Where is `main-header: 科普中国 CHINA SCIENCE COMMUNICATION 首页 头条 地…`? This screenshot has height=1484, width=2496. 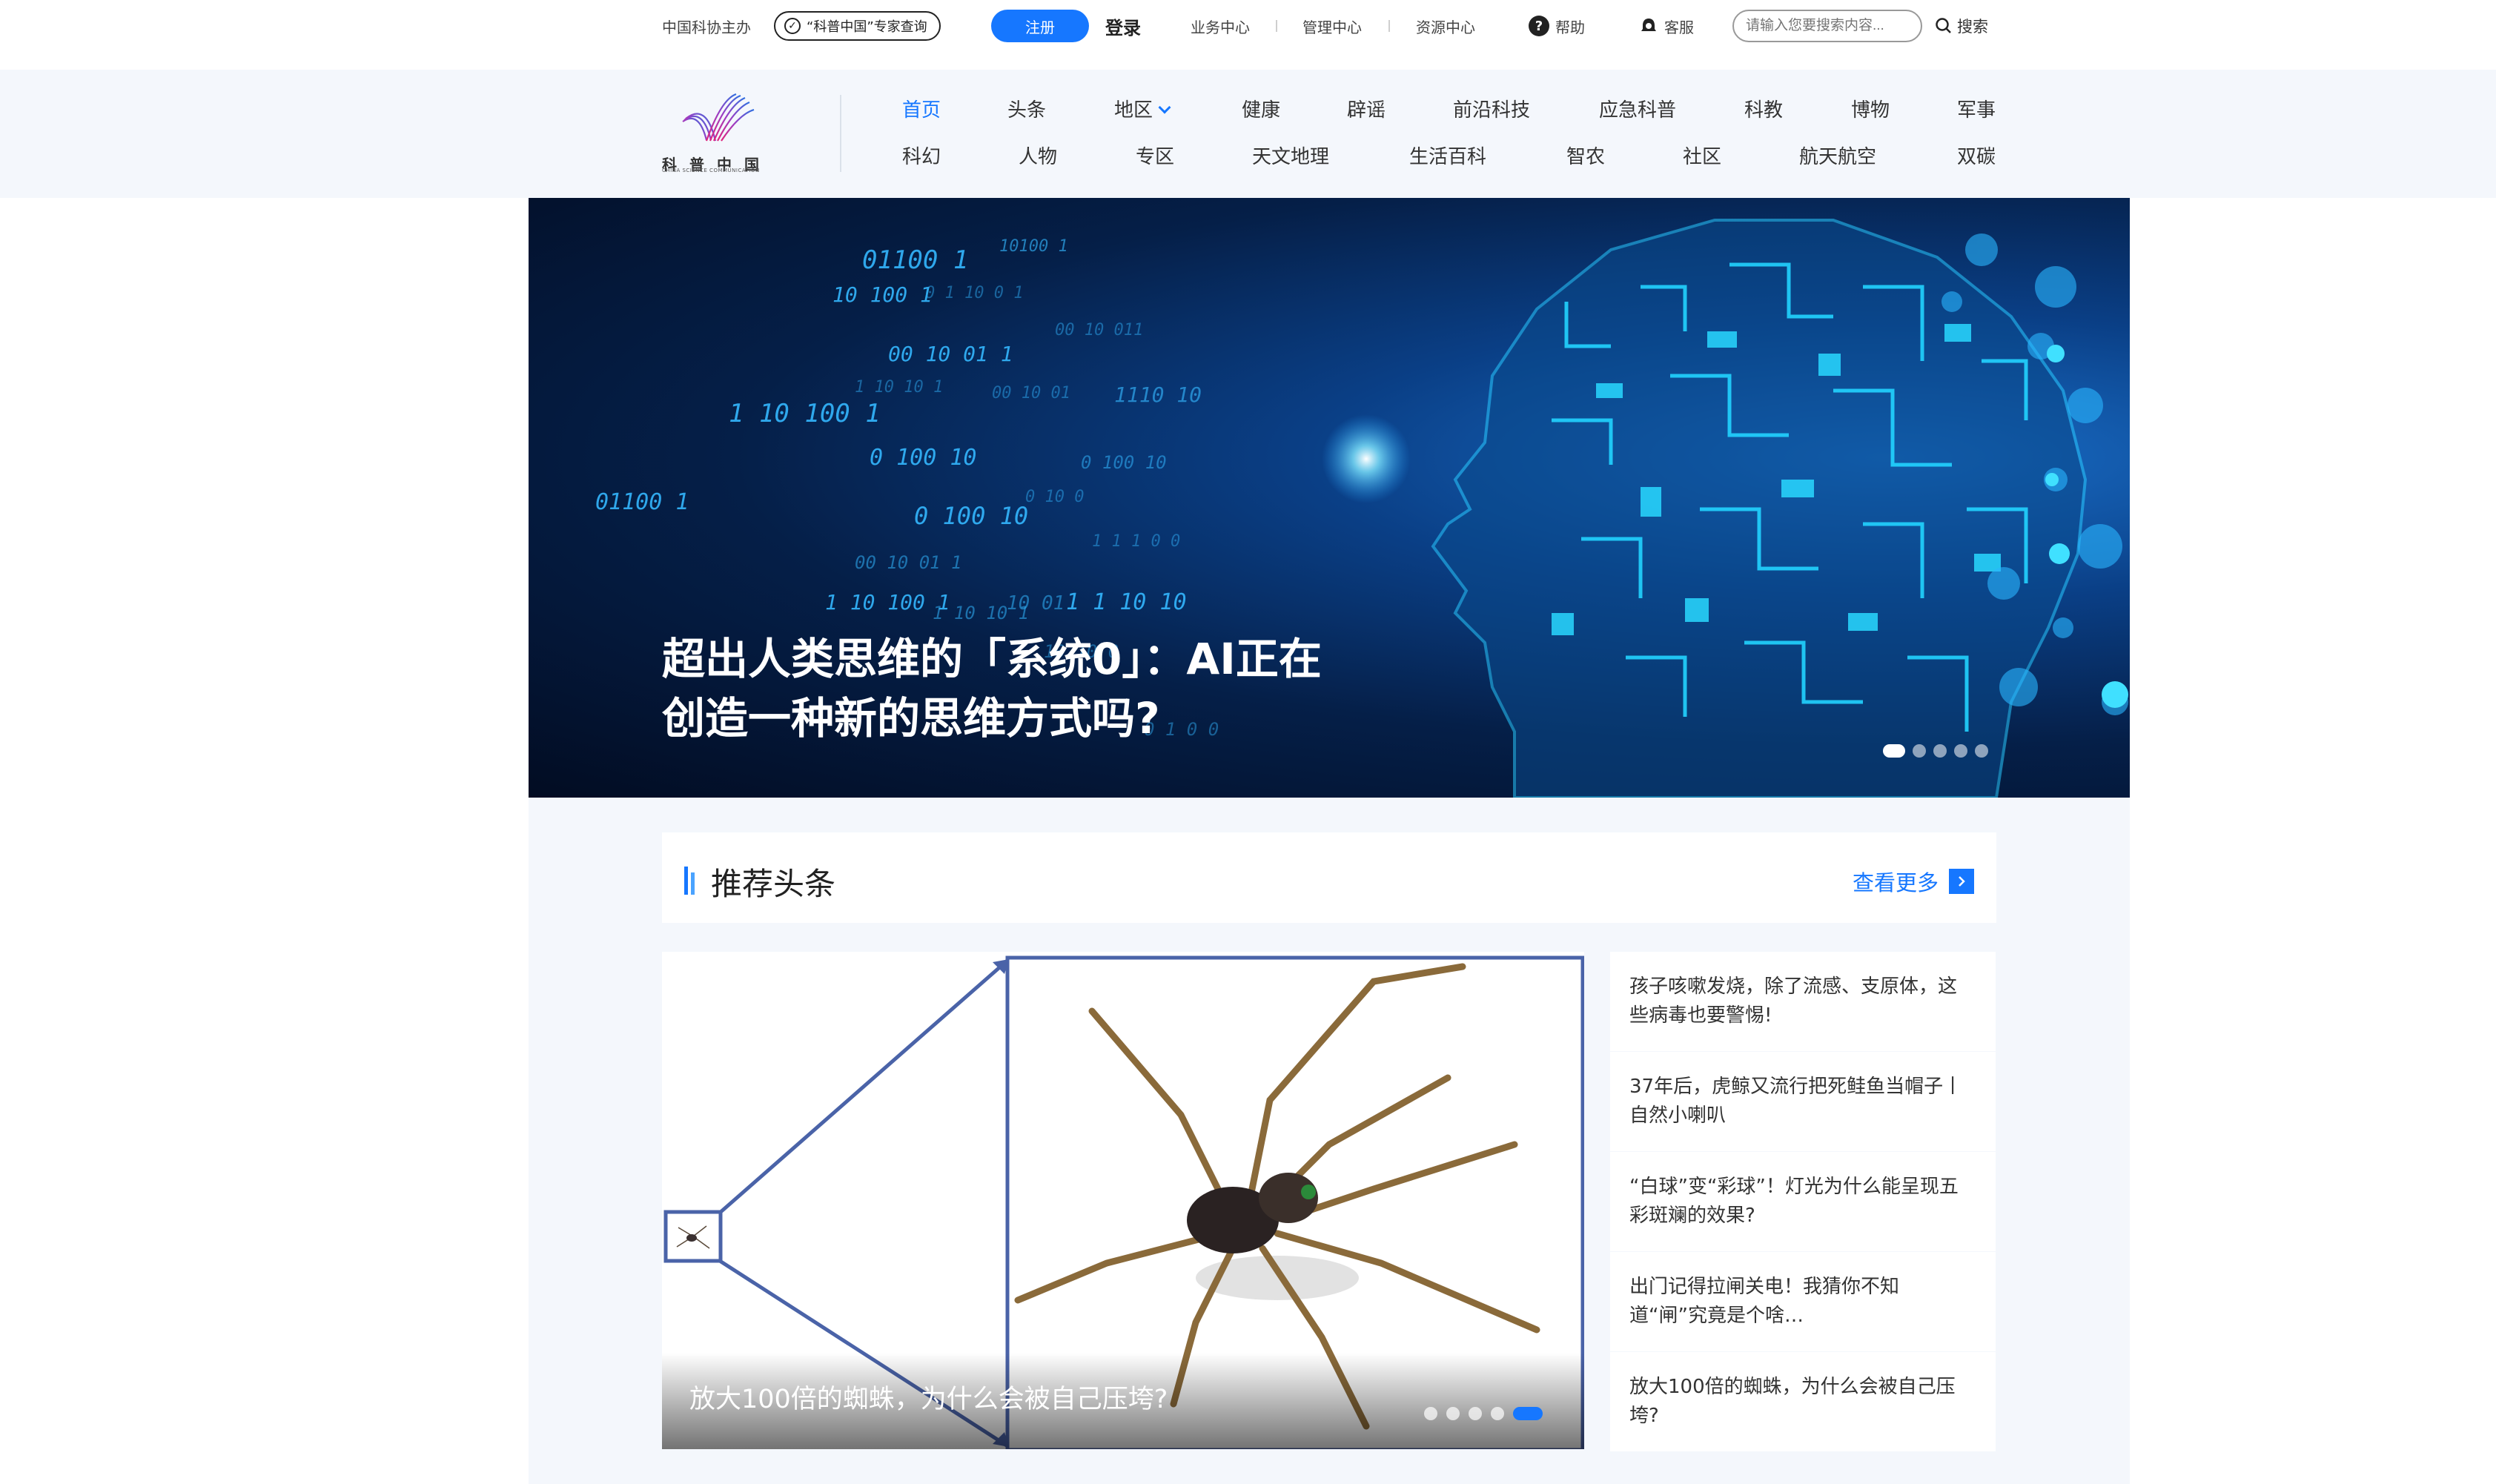
main-header: 科普中国 CHINA SCIENCE COMMUNICATION 首页 头条 地… is located at coordinates (1248, 134).